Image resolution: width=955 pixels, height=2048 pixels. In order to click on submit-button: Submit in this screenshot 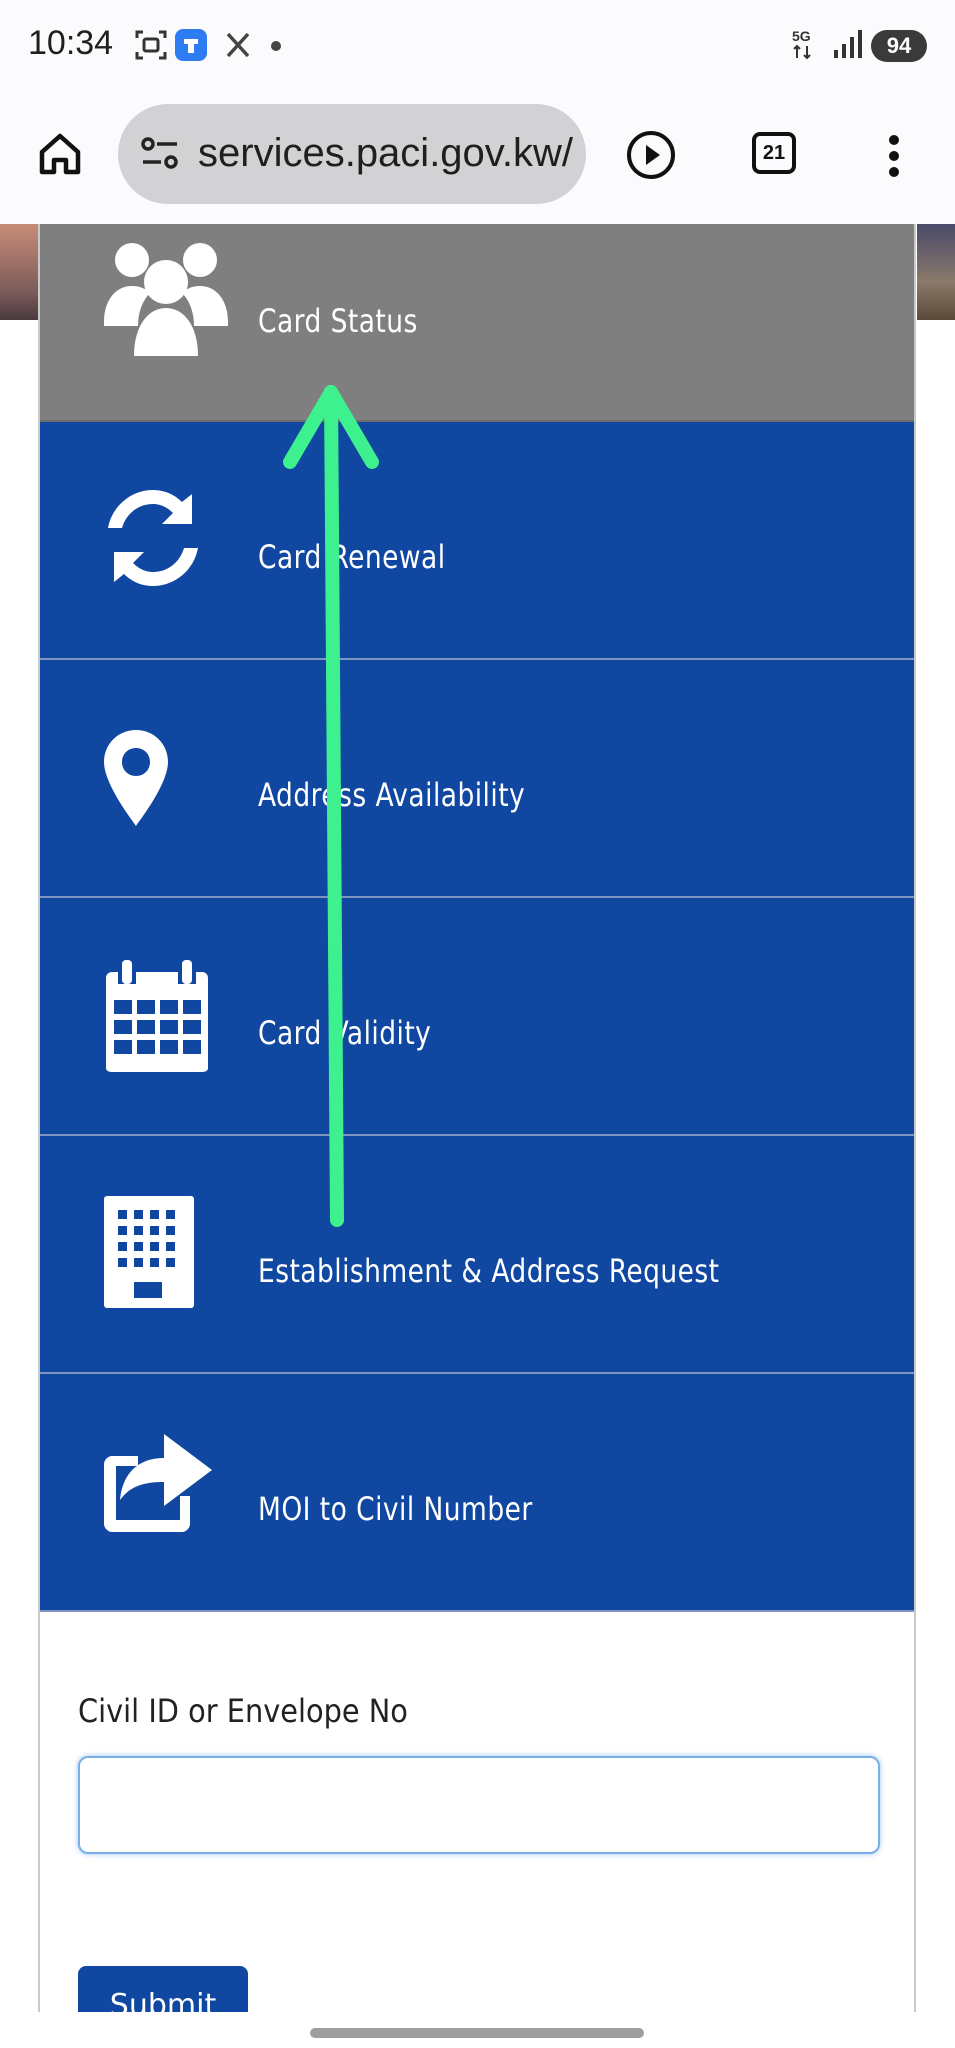, I will do `click(163, 1989)`.